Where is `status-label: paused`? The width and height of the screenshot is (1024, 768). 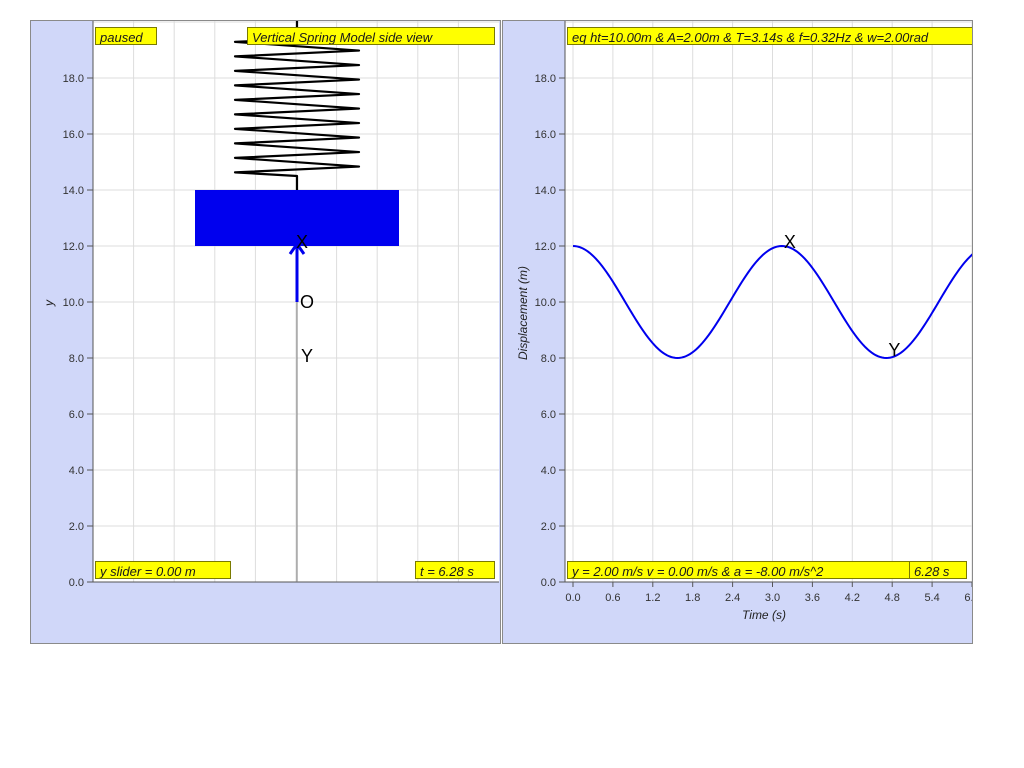
status-label: paused is located at coordinates (126, 36).